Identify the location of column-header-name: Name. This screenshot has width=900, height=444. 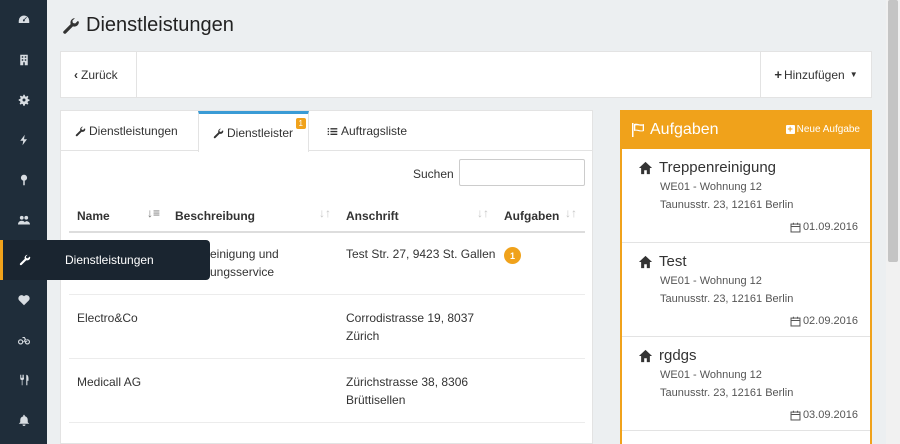
(93, 216).